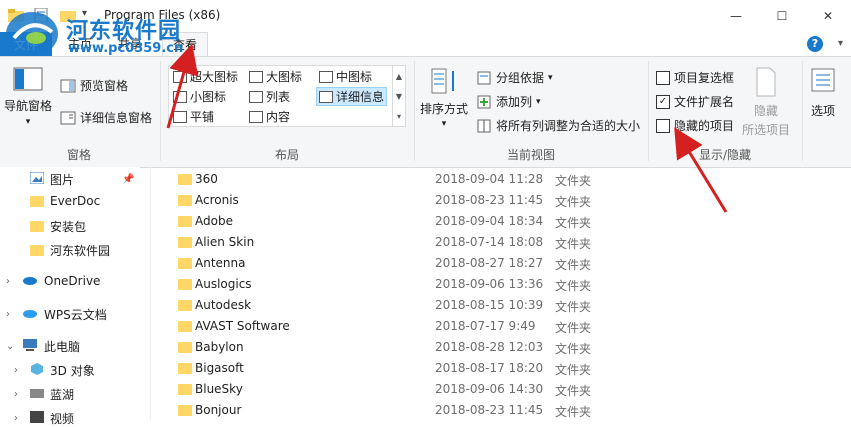 This screenshot has height=427, width=851. What do you see at coordinates (43, 346) in the screenshot?
I see `nav-item-this-pc: ⌄ 此电脑` at bounding box center [43, 346].